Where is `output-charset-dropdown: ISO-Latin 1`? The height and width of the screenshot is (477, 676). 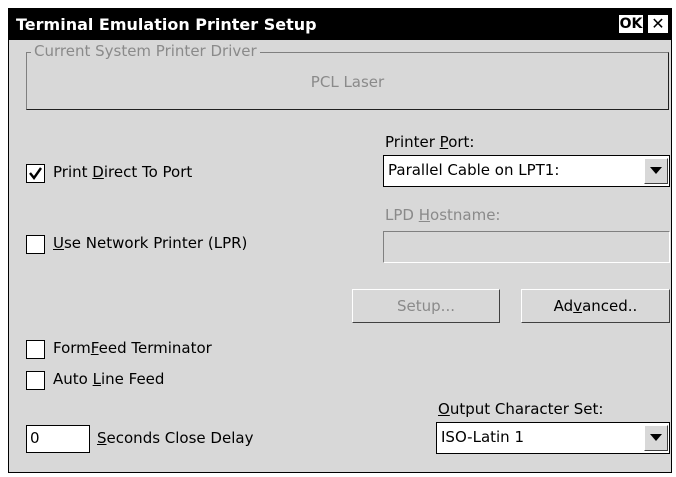
output-charset-dropdown: ISO-Latin 1 is located at coordinates (553, 438).